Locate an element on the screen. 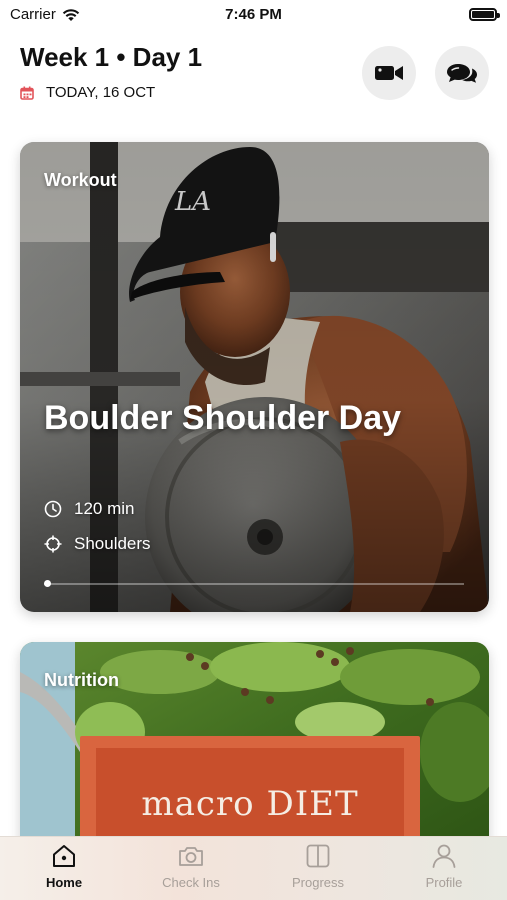 This screenshot has height=900, width=507. tab-progress: Progress is located at coordinates (318, 871).